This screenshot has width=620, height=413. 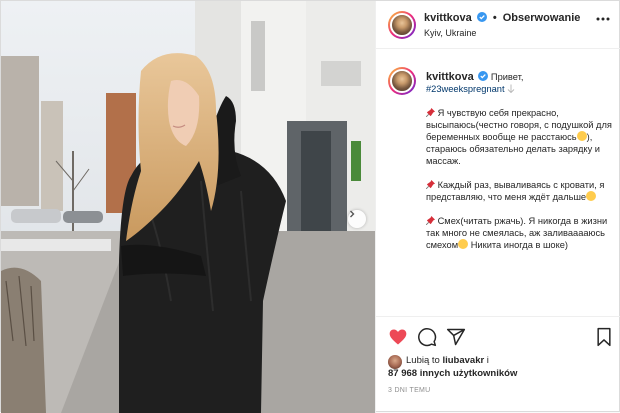 What do you see at coordinates (591, 196) in the screenshot?
I see `smiling-emoji-icon` at bounding box center [591, 196].